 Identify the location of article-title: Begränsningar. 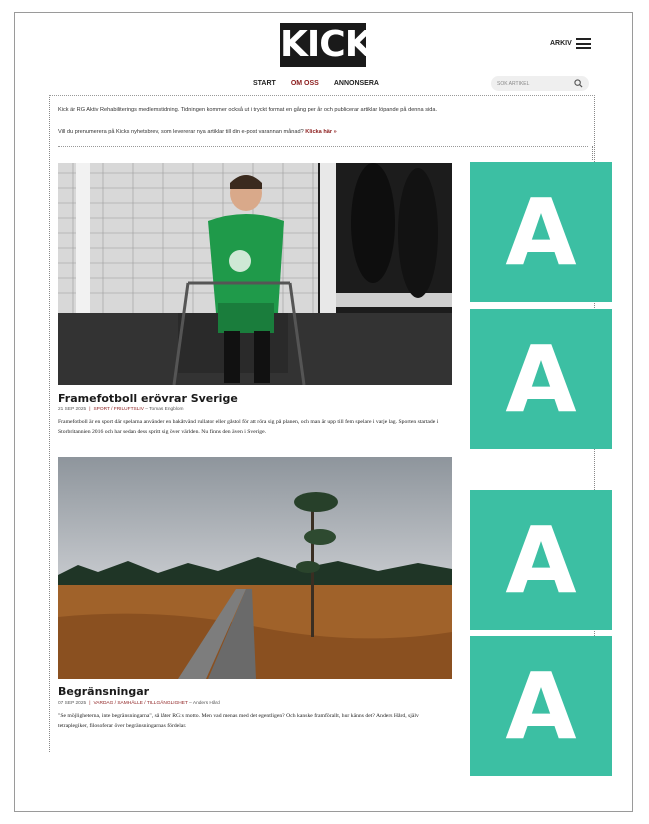
(103, 691).